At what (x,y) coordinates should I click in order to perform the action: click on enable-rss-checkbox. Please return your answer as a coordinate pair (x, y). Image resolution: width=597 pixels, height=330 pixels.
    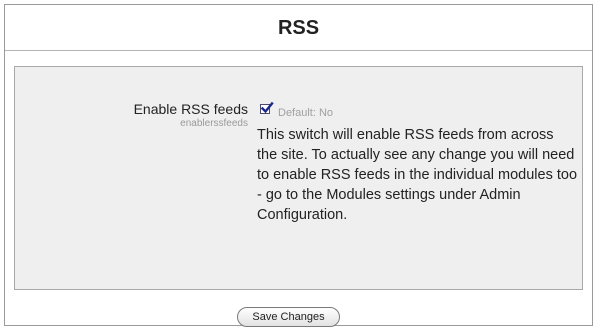
    Looking at the image, I should click on (267, 107).